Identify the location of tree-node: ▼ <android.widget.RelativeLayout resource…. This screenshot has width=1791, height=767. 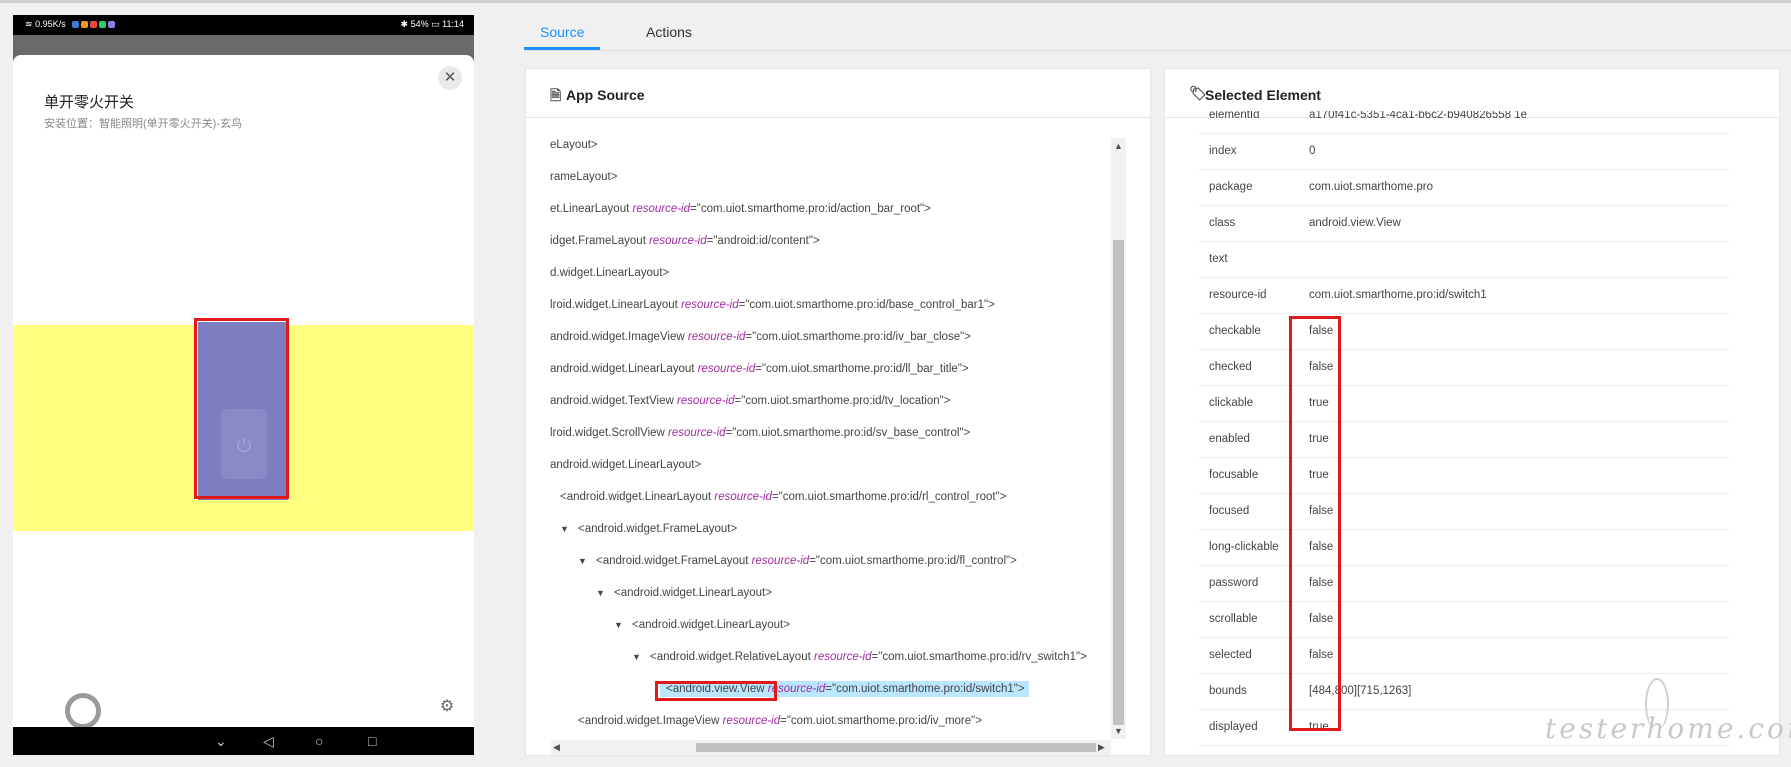
(859, 661).